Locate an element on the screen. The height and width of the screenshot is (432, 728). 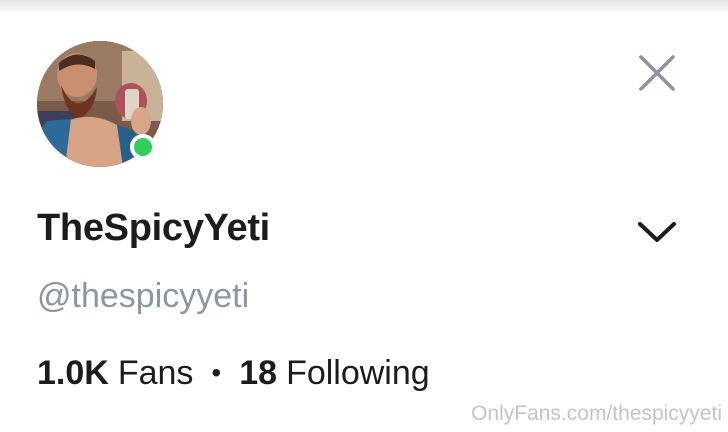
username: @thespicyyeti is located at coordinates (143, 296).